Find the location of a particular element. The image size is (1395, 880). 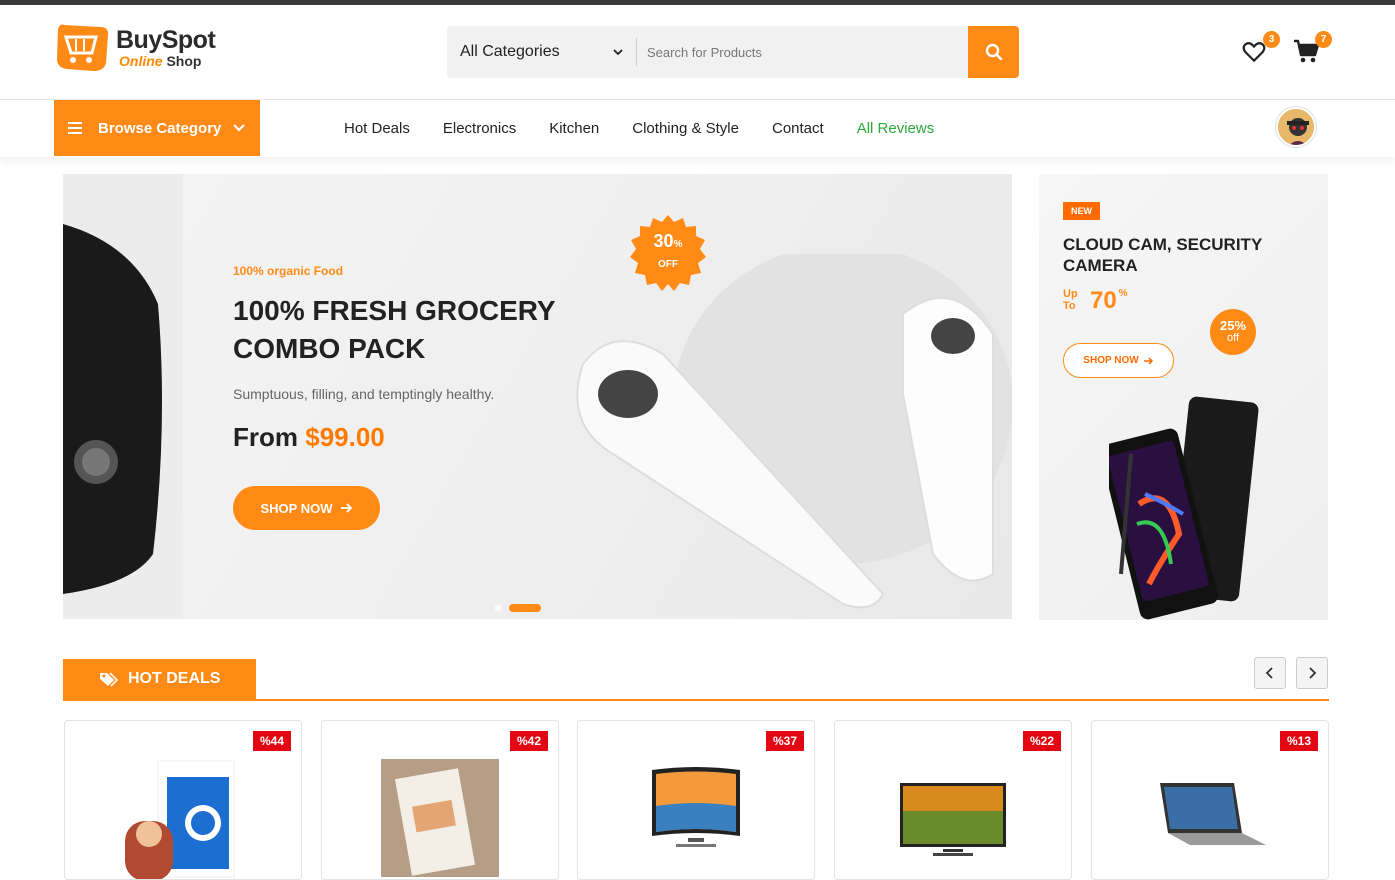

brand-name: BuySpot is located at coordinates (166, 40).